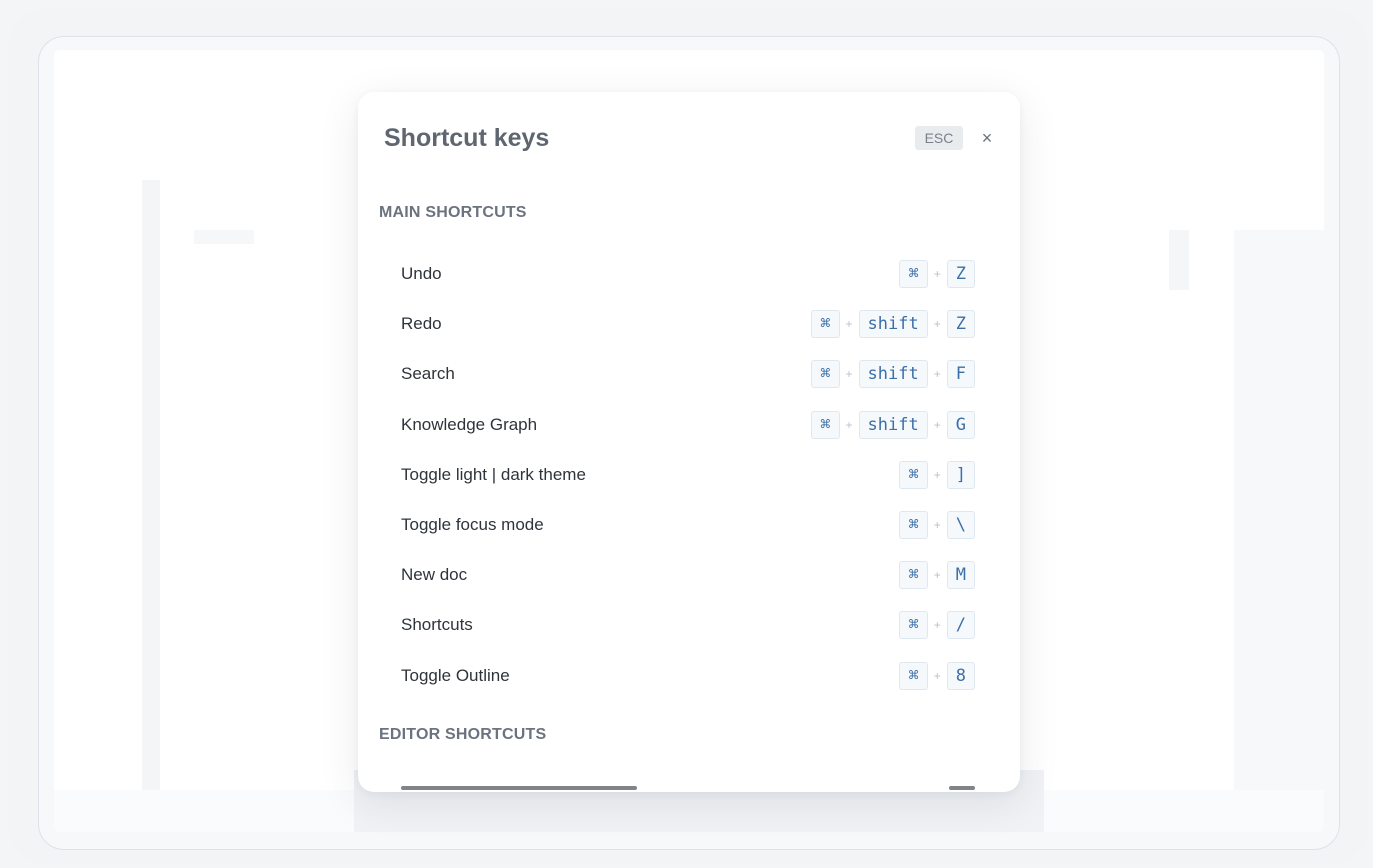 The width and height of the screenshot is (1373, 868). I want to click on key-chip: ], so click(960, 474).